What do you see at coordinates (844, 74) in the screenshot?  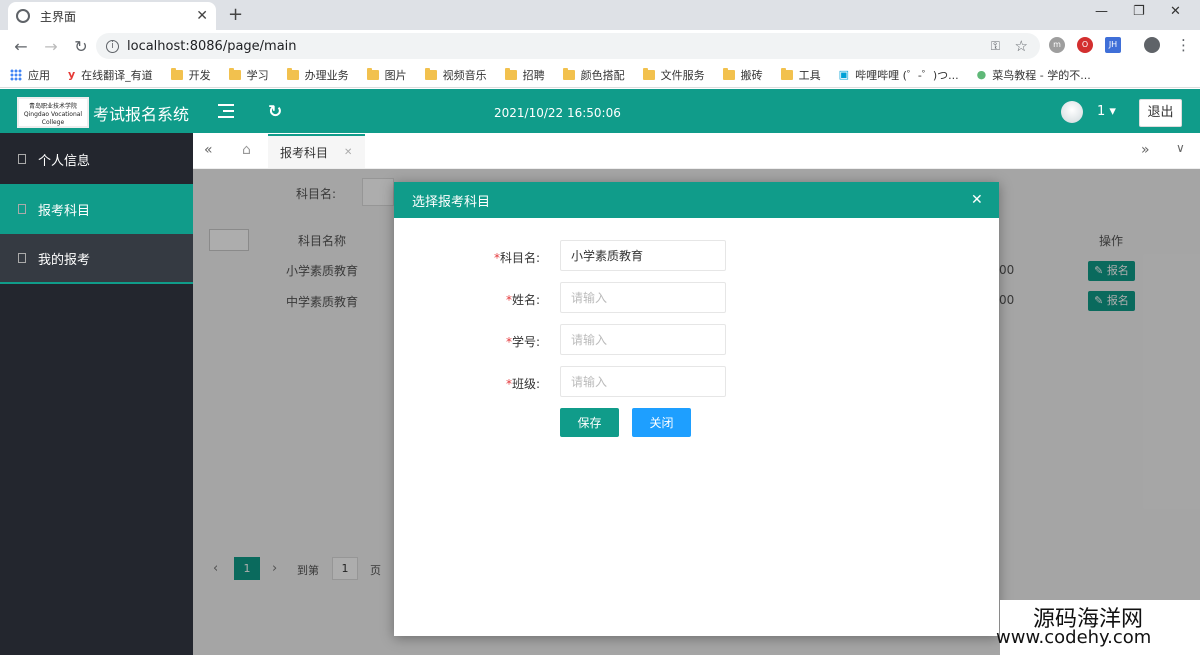 I see `bilibili-icon: ▣` at bounding box center [844, 74].